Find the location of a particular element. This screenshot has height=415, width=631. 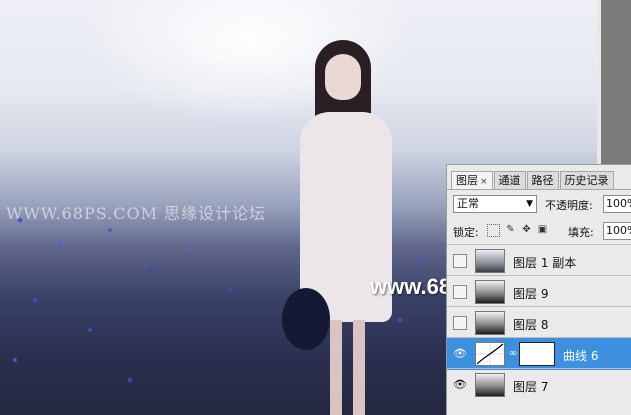

layer-row: 图层 9 is located at coordinates (539, 291).